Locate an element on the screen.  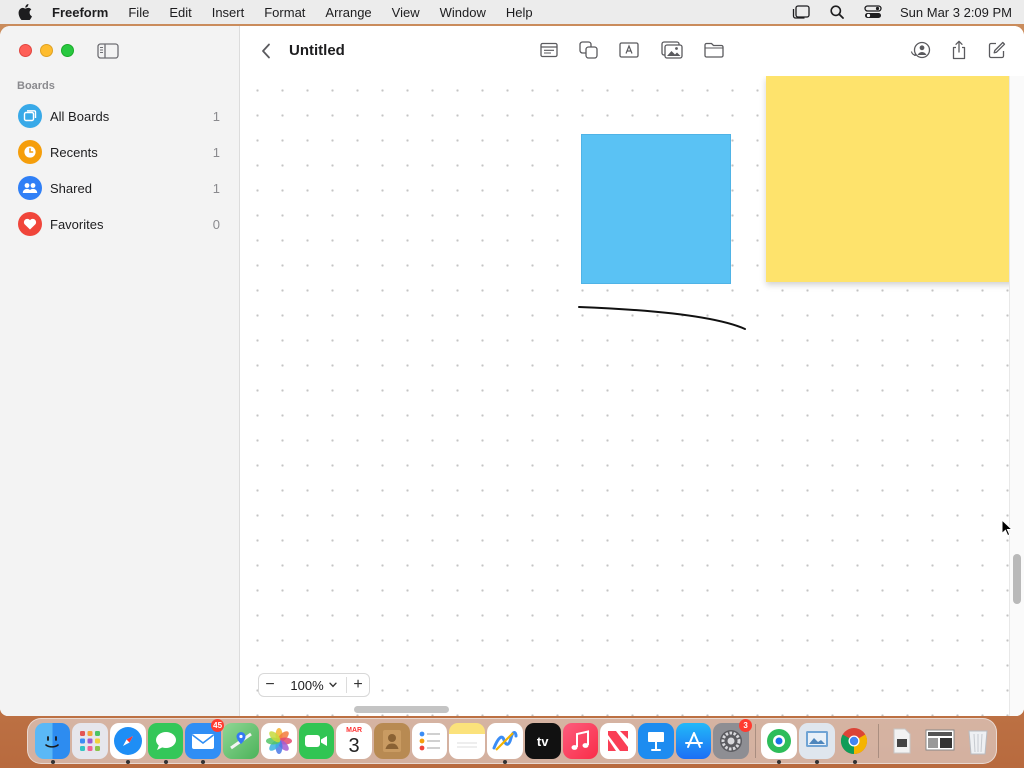
menu-insert: Insert is located at coordinates (228, 12).